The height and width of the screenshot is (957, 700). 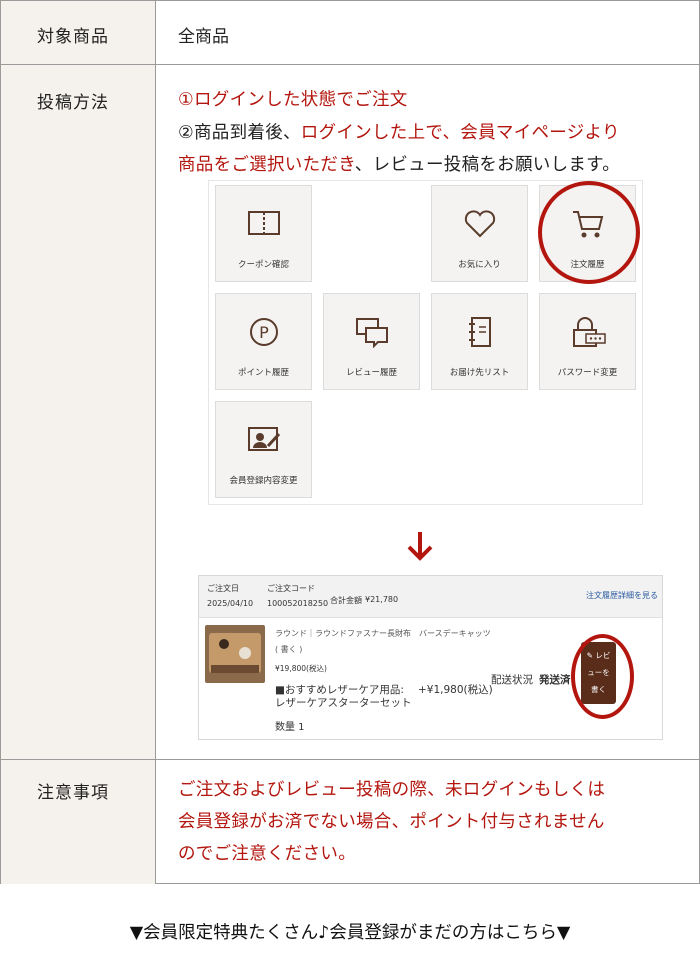 What do you see at coordinates (555, 680) in the screenshot?
I see `ship-status: 発送済` at bounding box center [555, 680].